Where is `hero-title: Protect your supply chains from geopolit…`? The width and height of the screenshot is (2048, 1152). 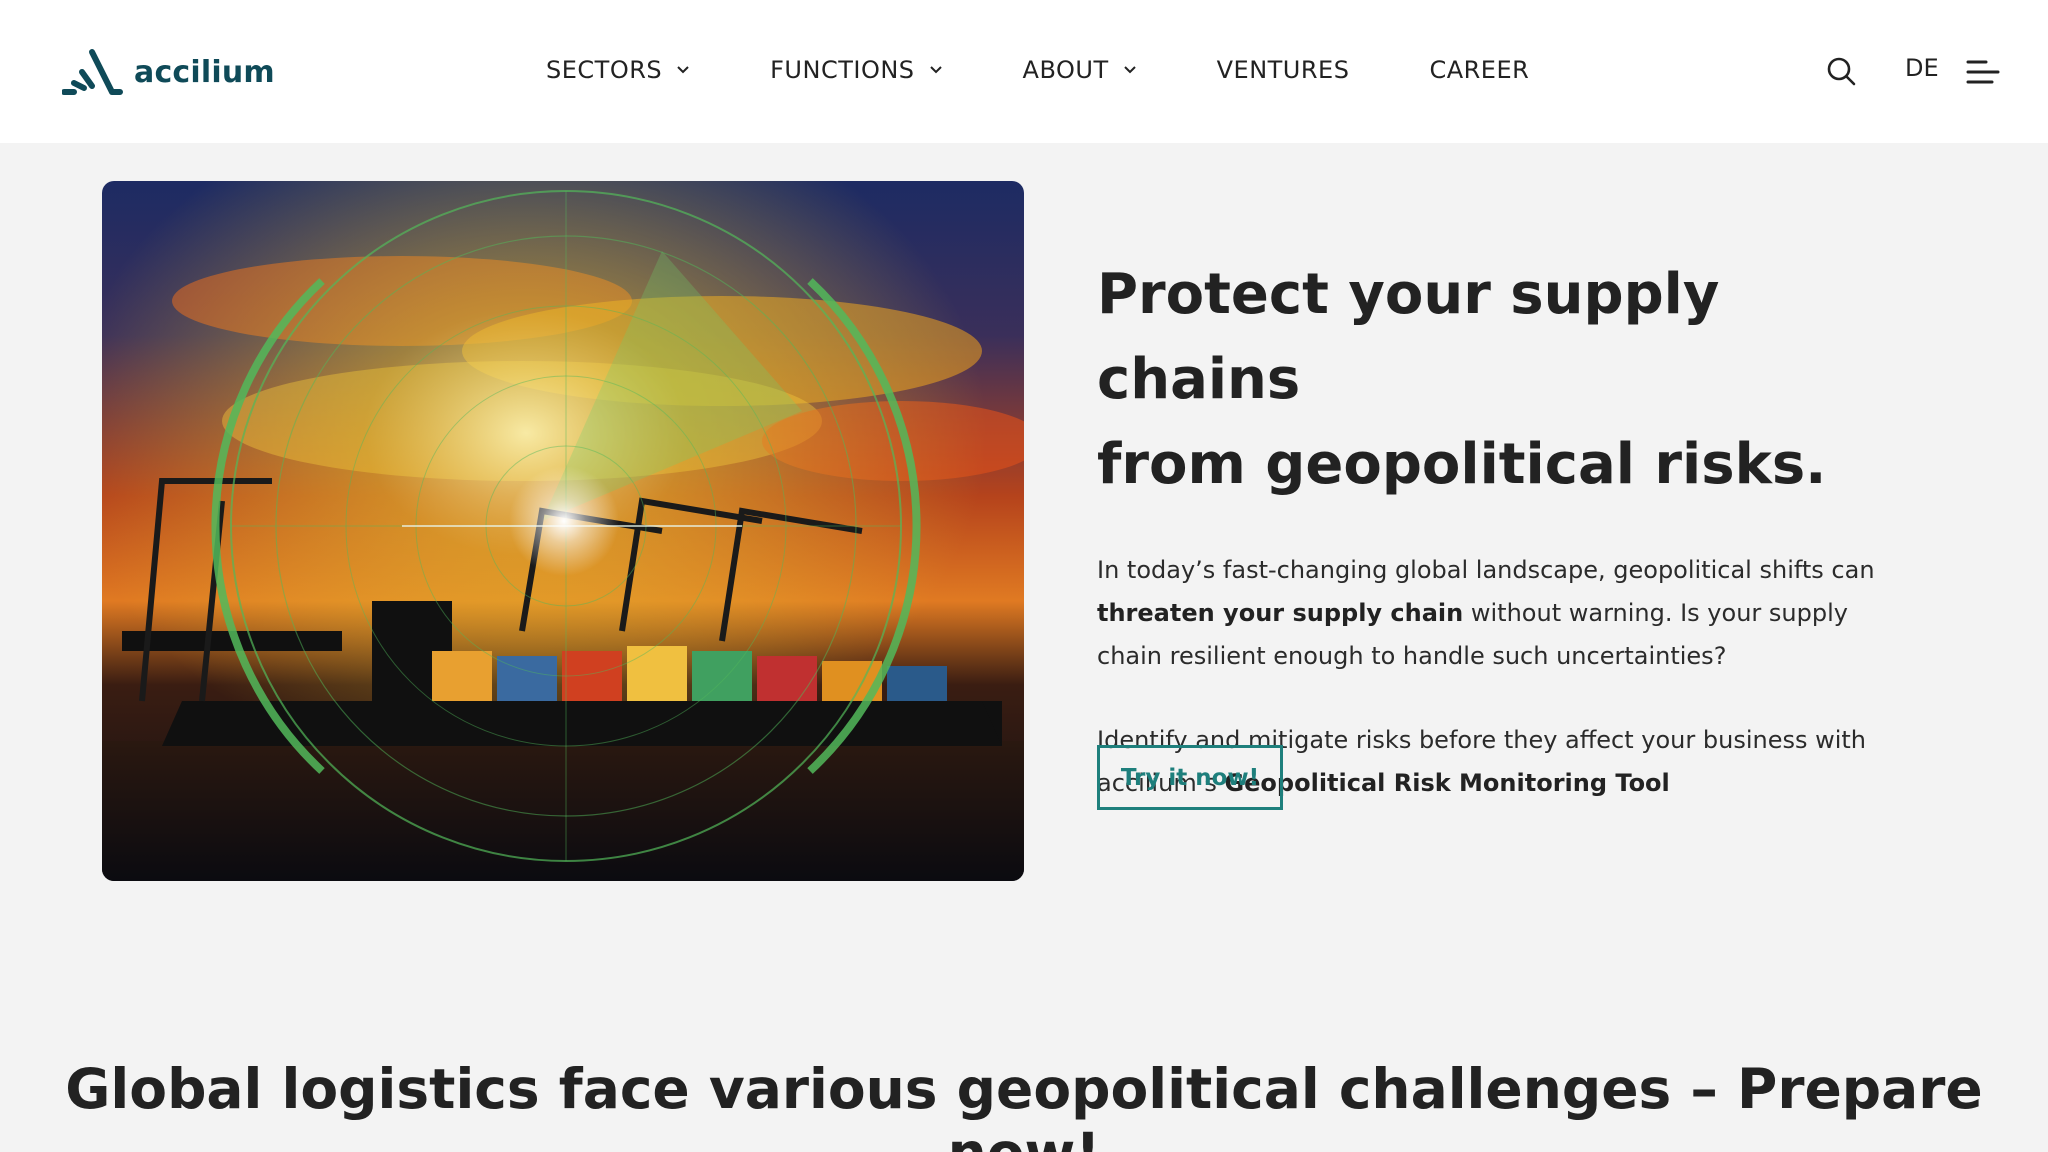 hero-title: Protect your supply chains from geopolit… is located at coordinates (1497, 379).